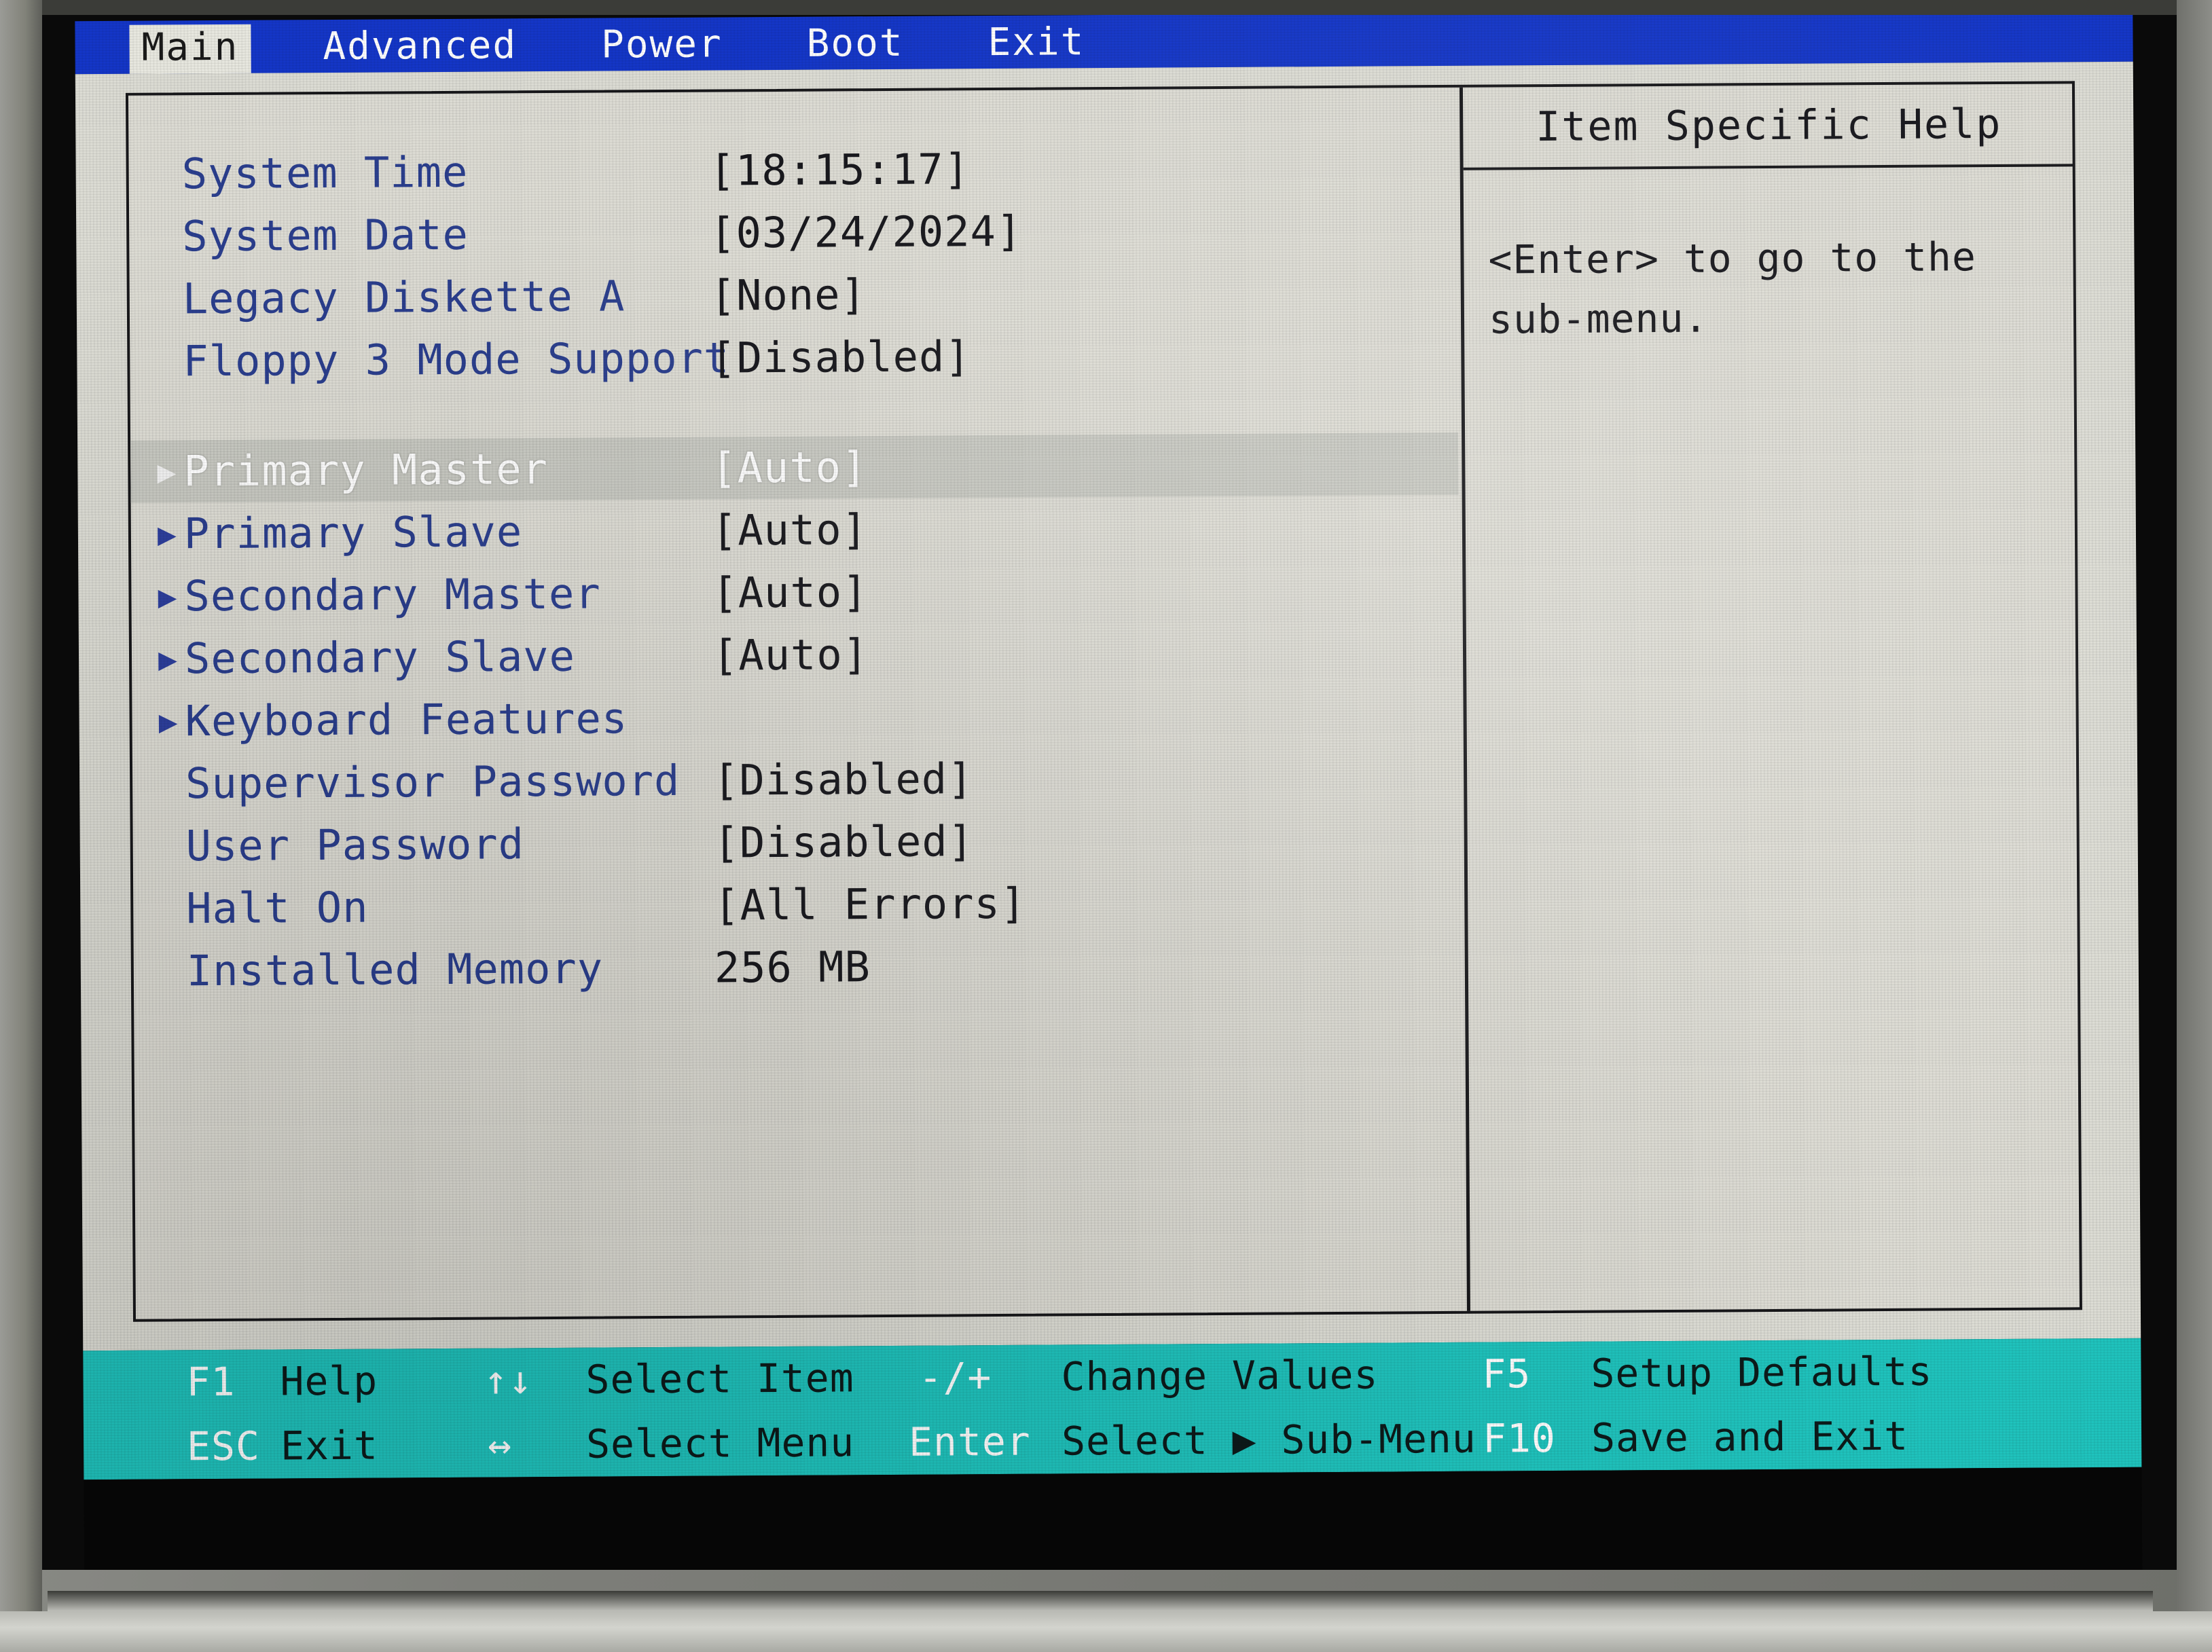 The height and width of the screenshot is (1652, 2212). I want to click on tab-exit: Exit, so click(1036, 44).